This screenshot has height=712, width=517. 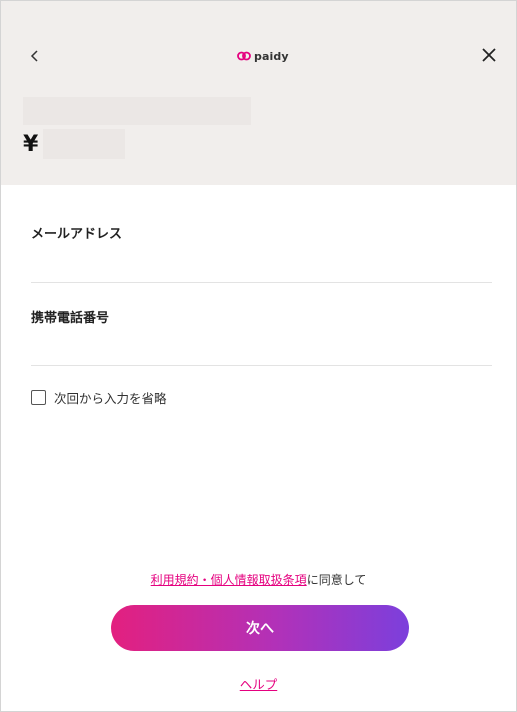 What do you see at coordinates (260, 628) in the screenshot?
I see `next-button: 次へ` at bounding box center [260, 628].